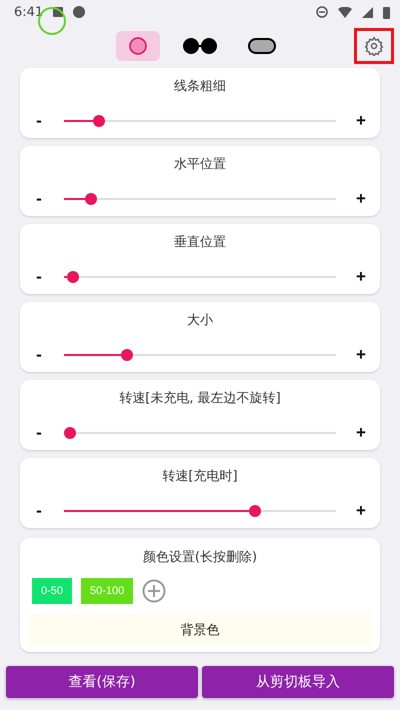  I want to click on battery-icon, so click(386, 12).